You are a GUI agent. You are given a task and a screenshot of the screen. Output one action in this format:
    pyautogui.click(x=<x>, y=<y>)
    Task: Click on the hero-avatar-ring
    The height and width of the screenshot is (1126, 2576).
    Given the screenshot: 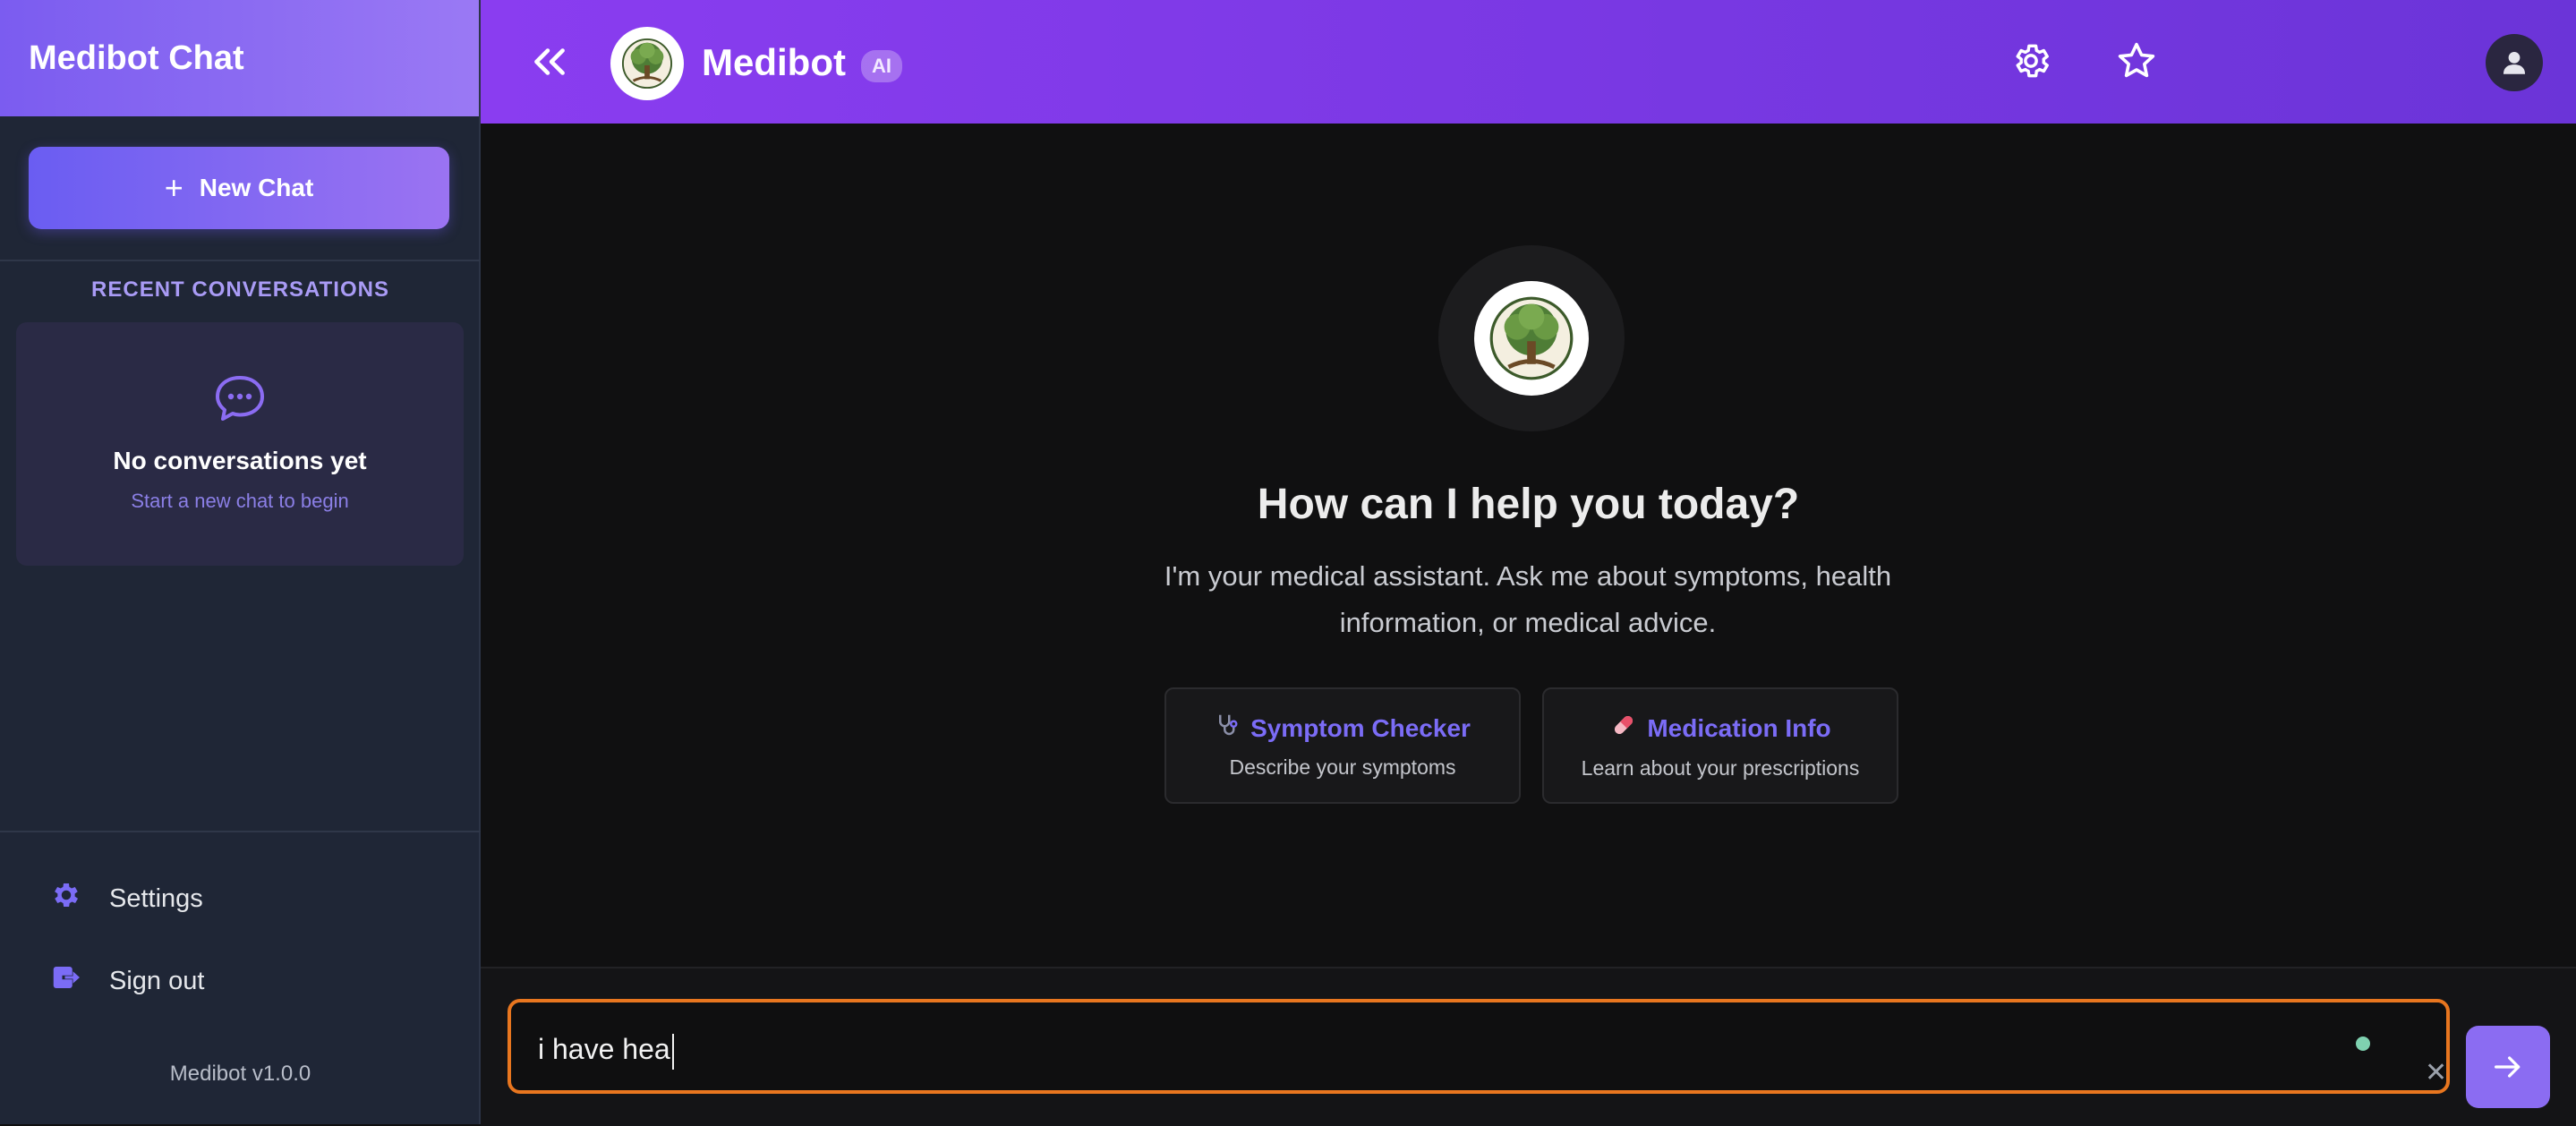 What is the action you would take?
    pyautogui.click(x=1531, y=338)
    